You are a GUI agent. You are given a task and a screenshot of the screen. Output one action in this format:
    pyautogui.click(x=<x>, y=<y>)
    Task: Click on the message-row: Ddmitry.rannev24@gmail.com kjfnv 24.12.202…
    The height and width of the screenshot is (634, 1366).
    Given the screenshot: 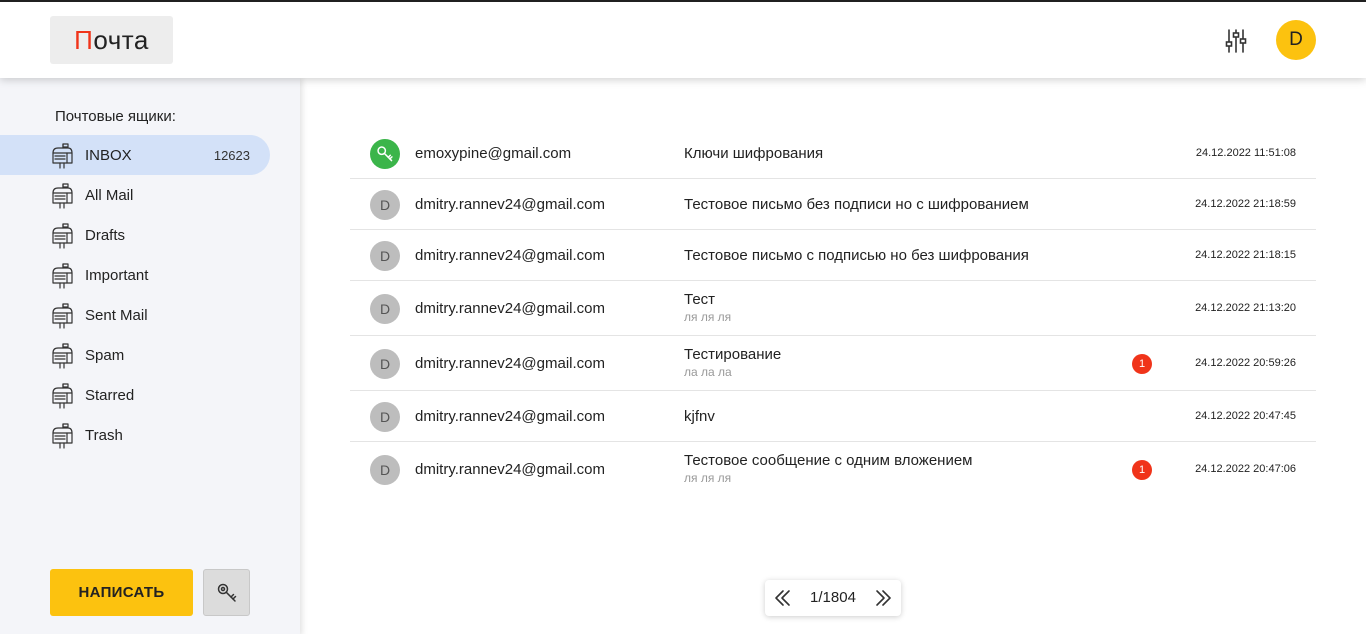 What is the action you would take?
    pyautogui.click(x=833, y=416)
    